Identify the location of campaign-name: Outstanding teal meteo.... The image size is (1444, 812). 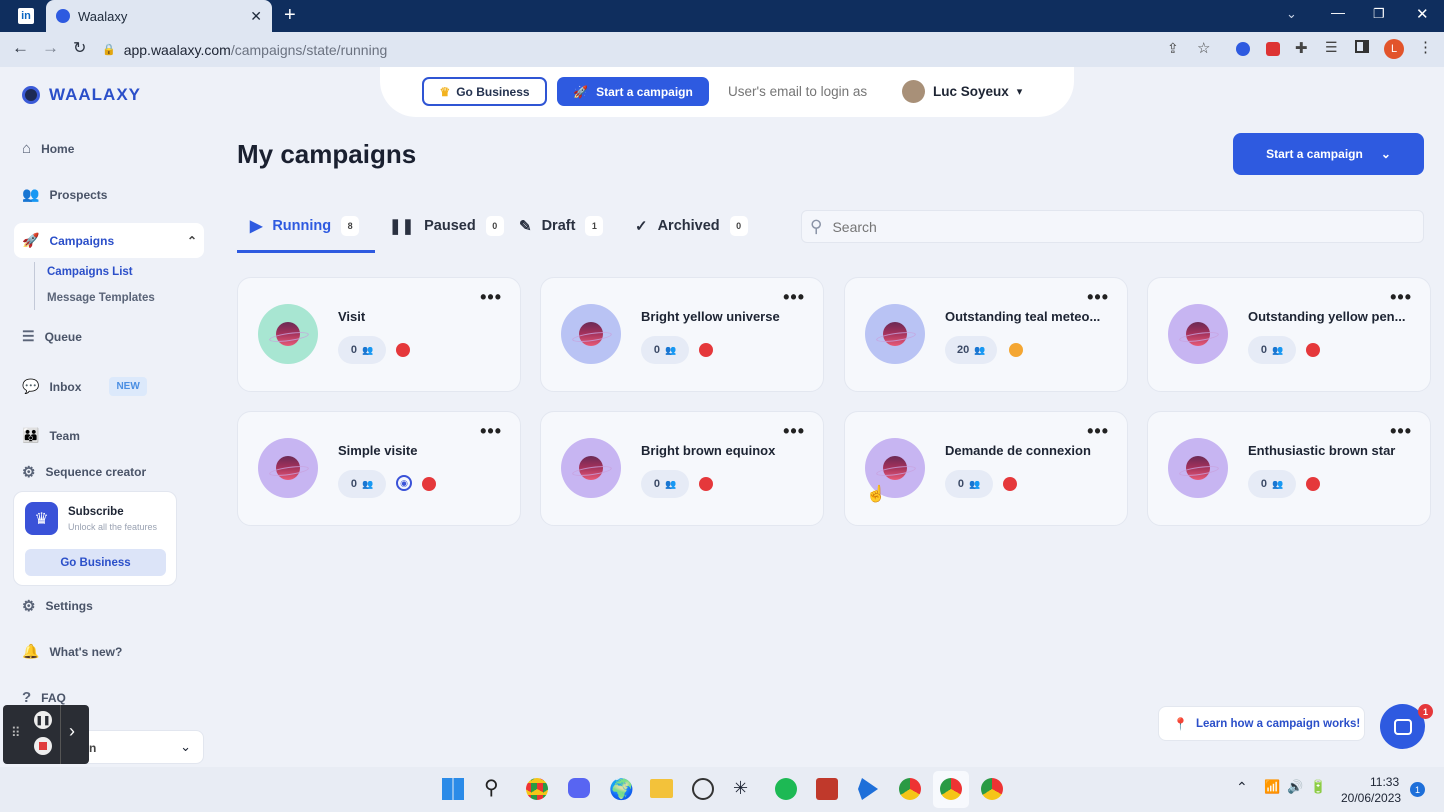
(1031, 316).